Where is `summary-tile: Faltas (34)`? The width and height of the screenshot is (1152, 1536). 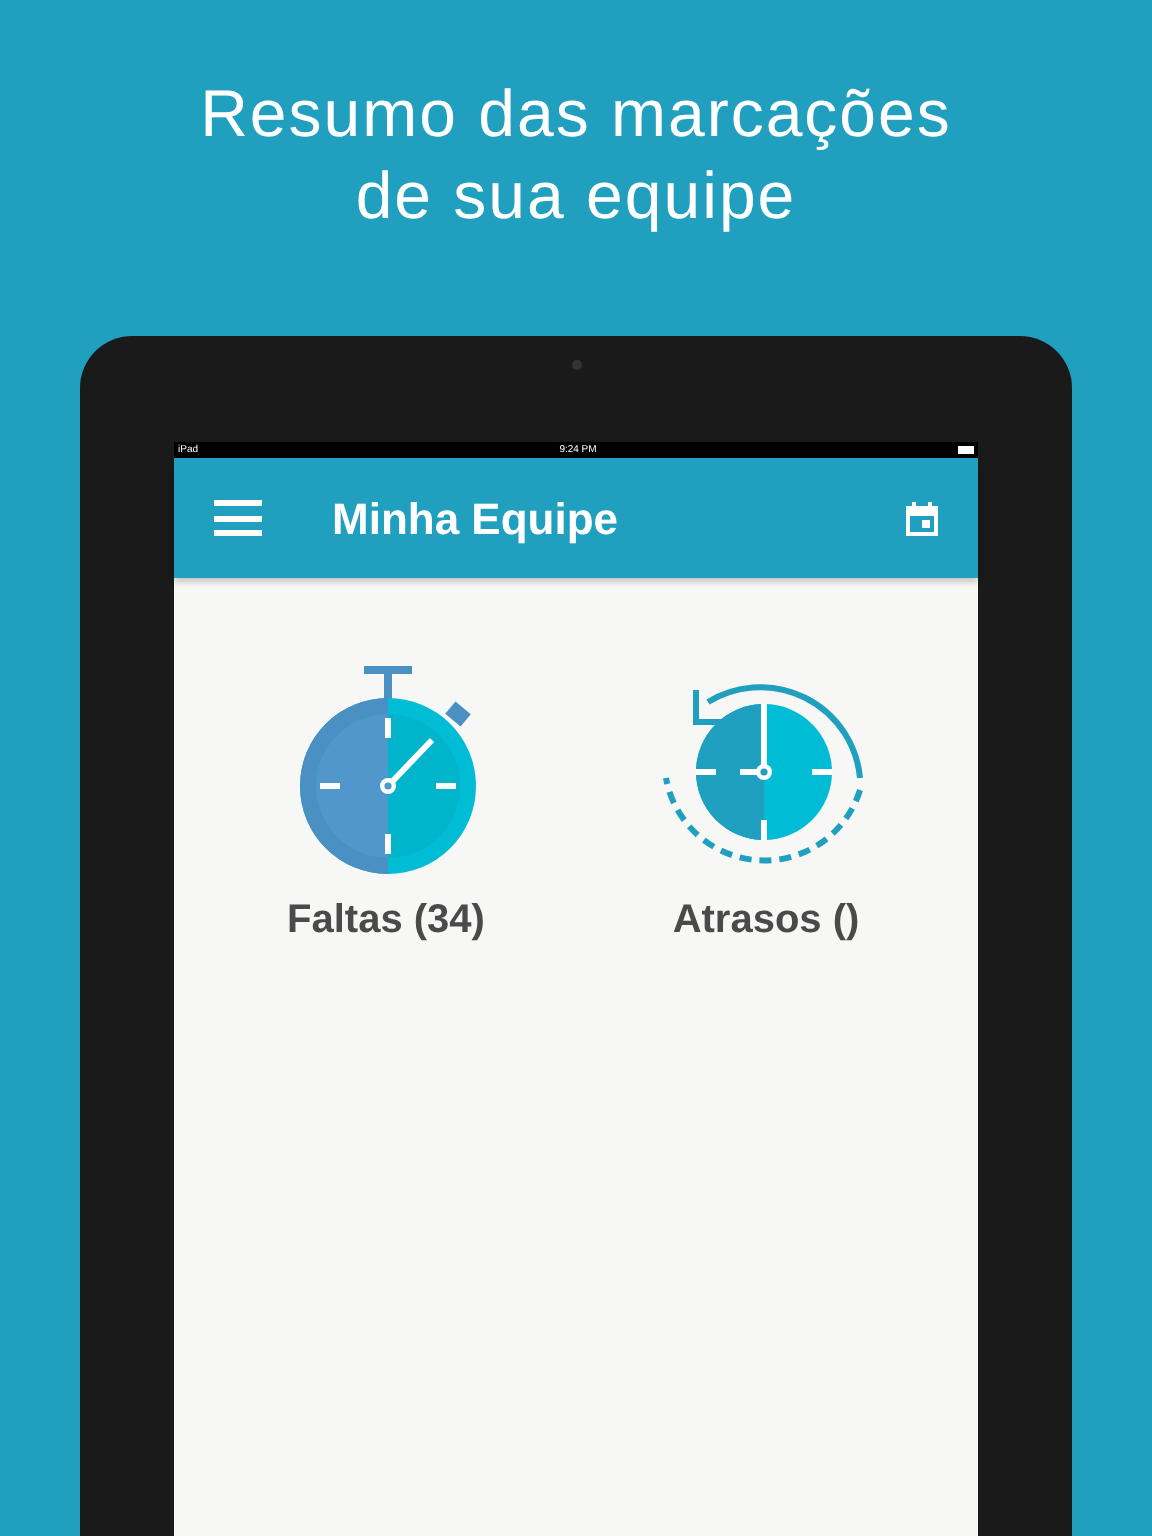 summary-tile: Faltas (34) is located at coordinates (386, 804).